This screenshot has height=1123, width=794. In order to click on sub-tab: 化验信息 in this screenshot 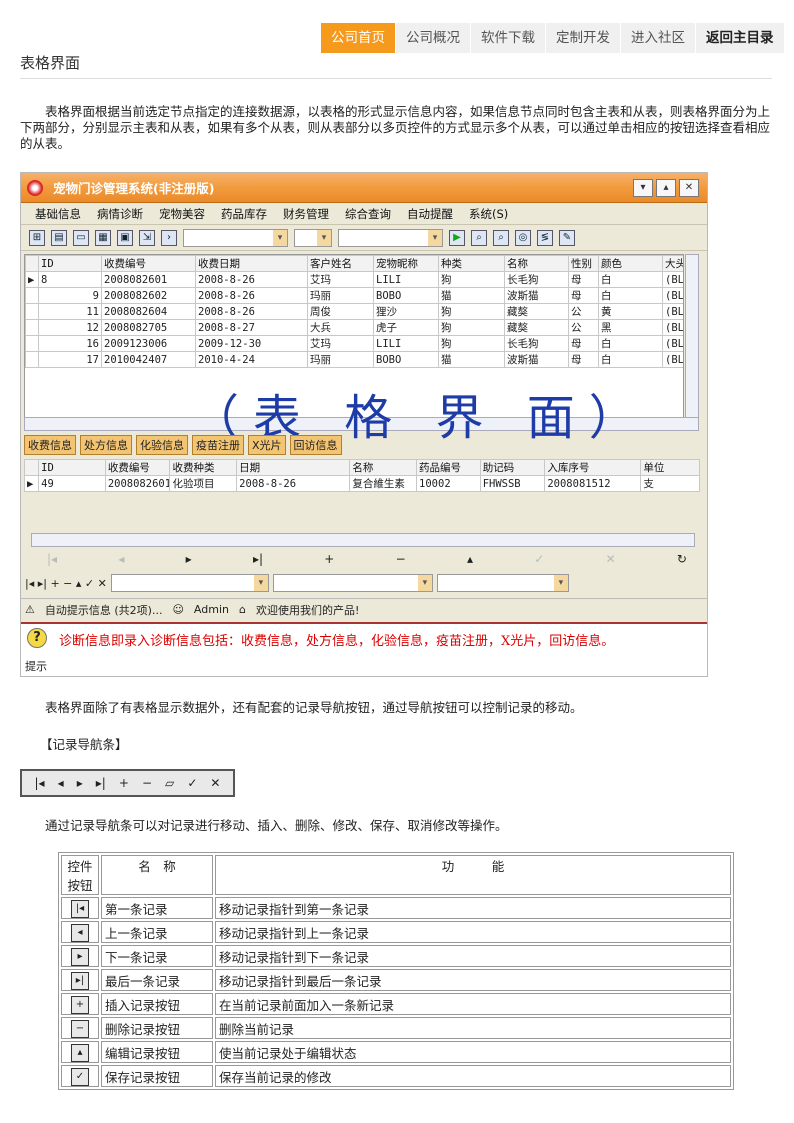, I will do `click(162, 445)`.